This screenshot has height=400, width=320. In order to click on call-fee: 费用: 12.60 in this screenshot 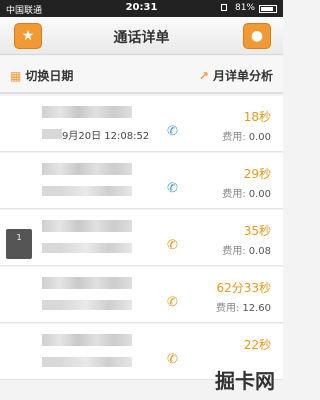, I will do `click(243, 306)`.